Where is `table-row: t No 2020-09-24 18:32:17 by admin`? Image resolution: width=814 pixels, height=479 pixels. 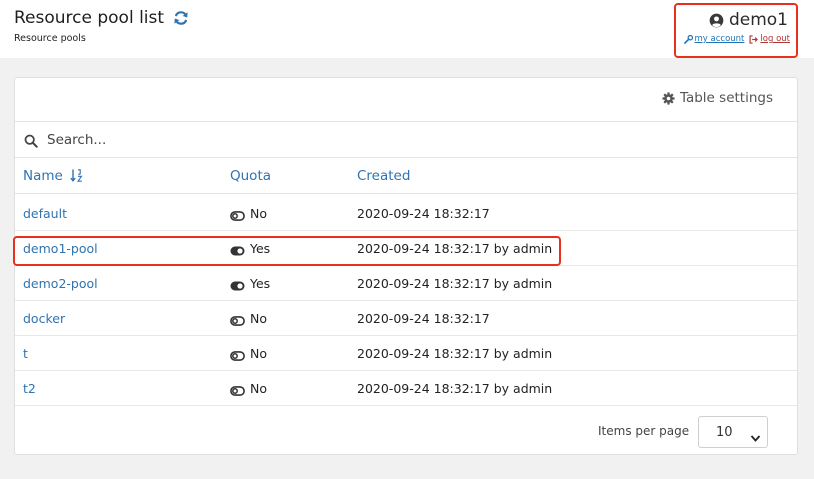
table-row: t No 2020-09-24 18:32:17 by admin is located at coordinates (406, 353).